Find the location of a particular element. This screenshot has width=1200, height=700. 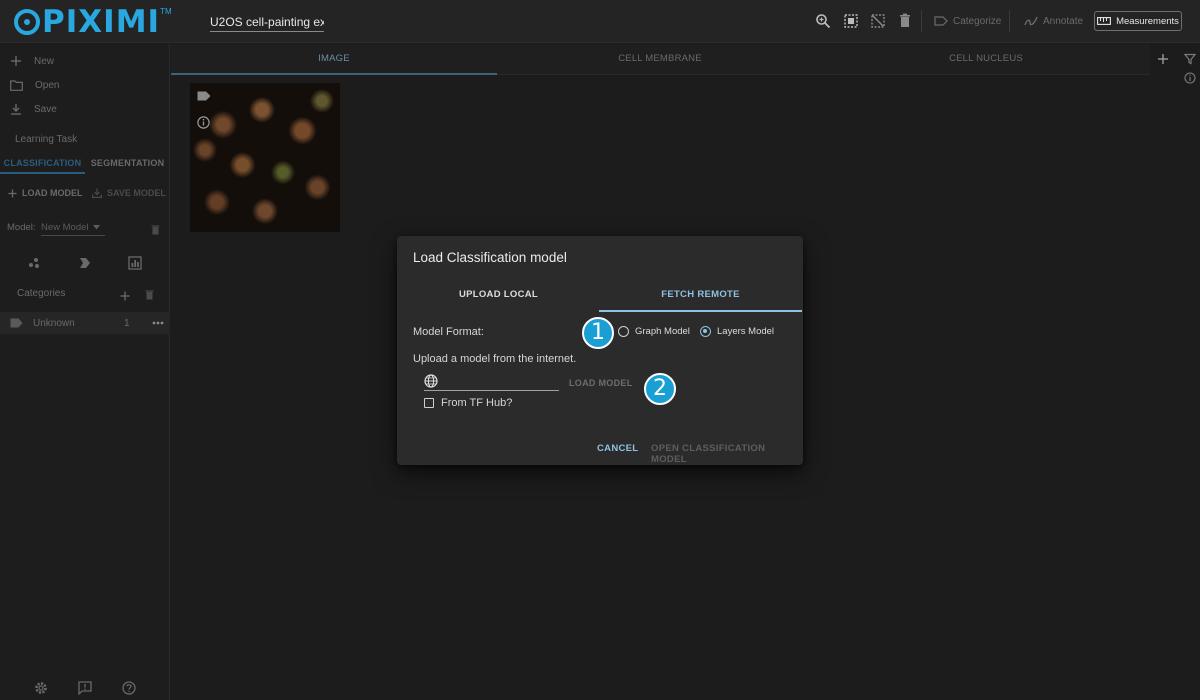

model-url-field is located at coordinates (491, 382).